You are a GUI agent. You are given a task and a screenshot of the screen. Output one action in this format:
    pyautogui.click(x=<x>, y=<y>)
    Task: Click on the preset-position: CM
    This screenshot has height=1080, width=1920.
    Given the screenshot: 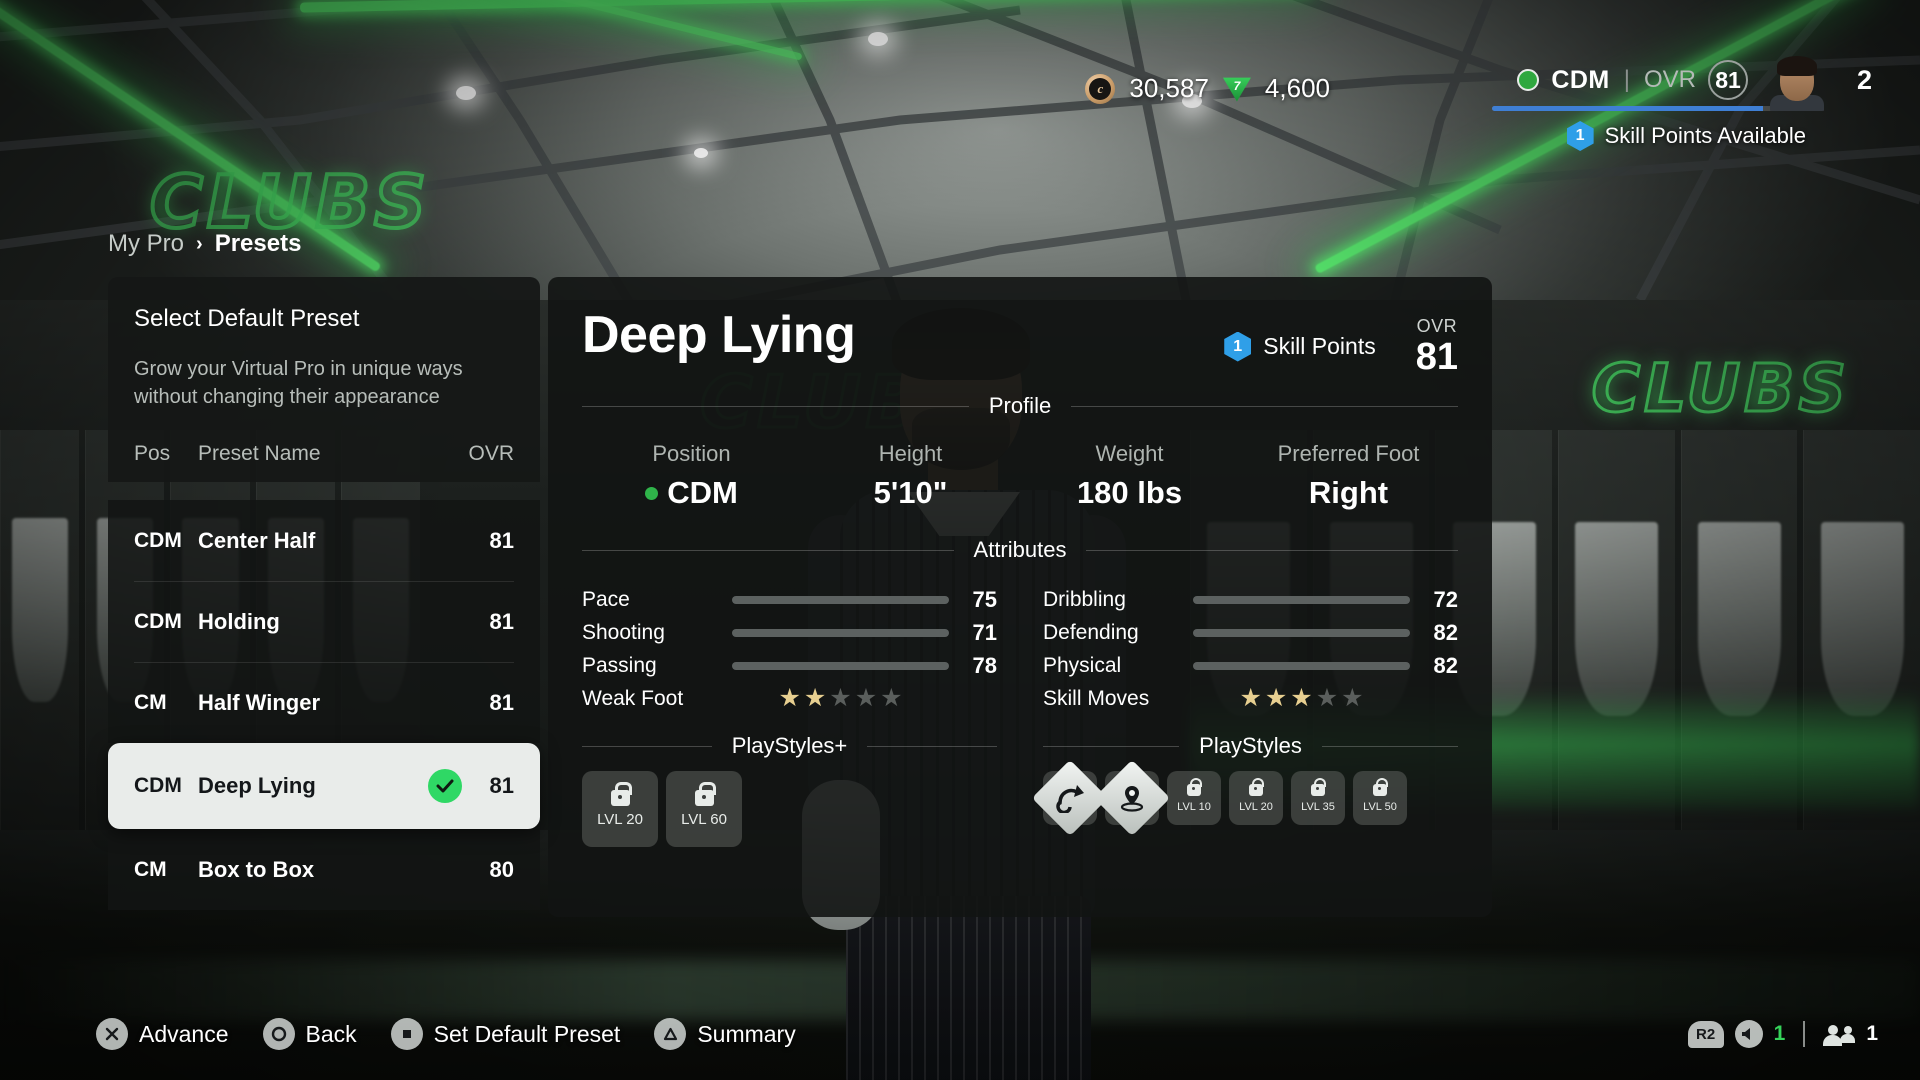 What is the action you would take?
    pyautogui.click(x=150, y=869)
    